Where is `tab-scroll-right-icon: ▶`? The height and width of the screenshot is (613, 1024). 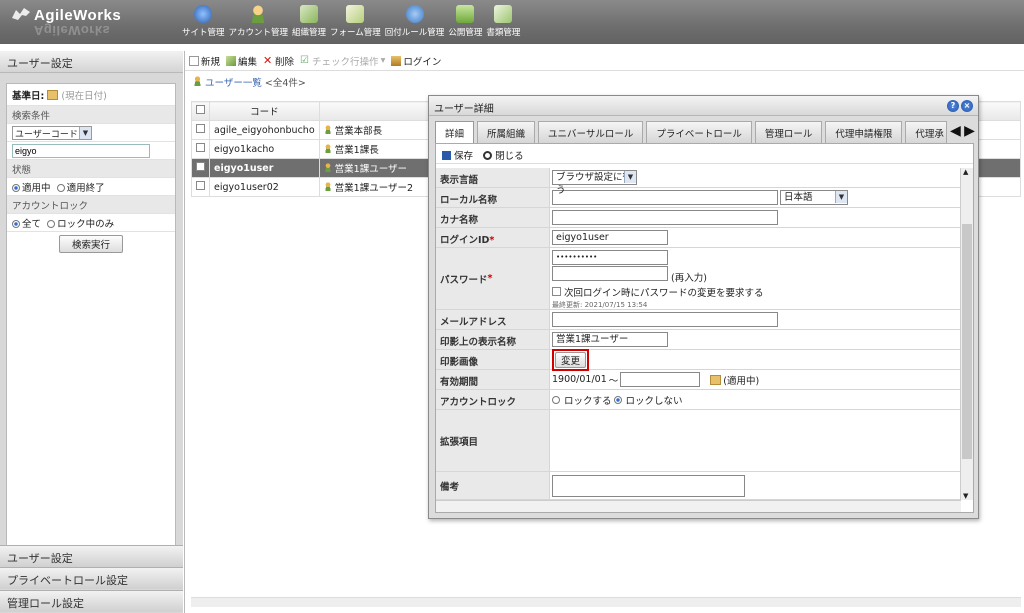 tab-scroll-right-icon: ▶ is located at coordinates (969, 132).